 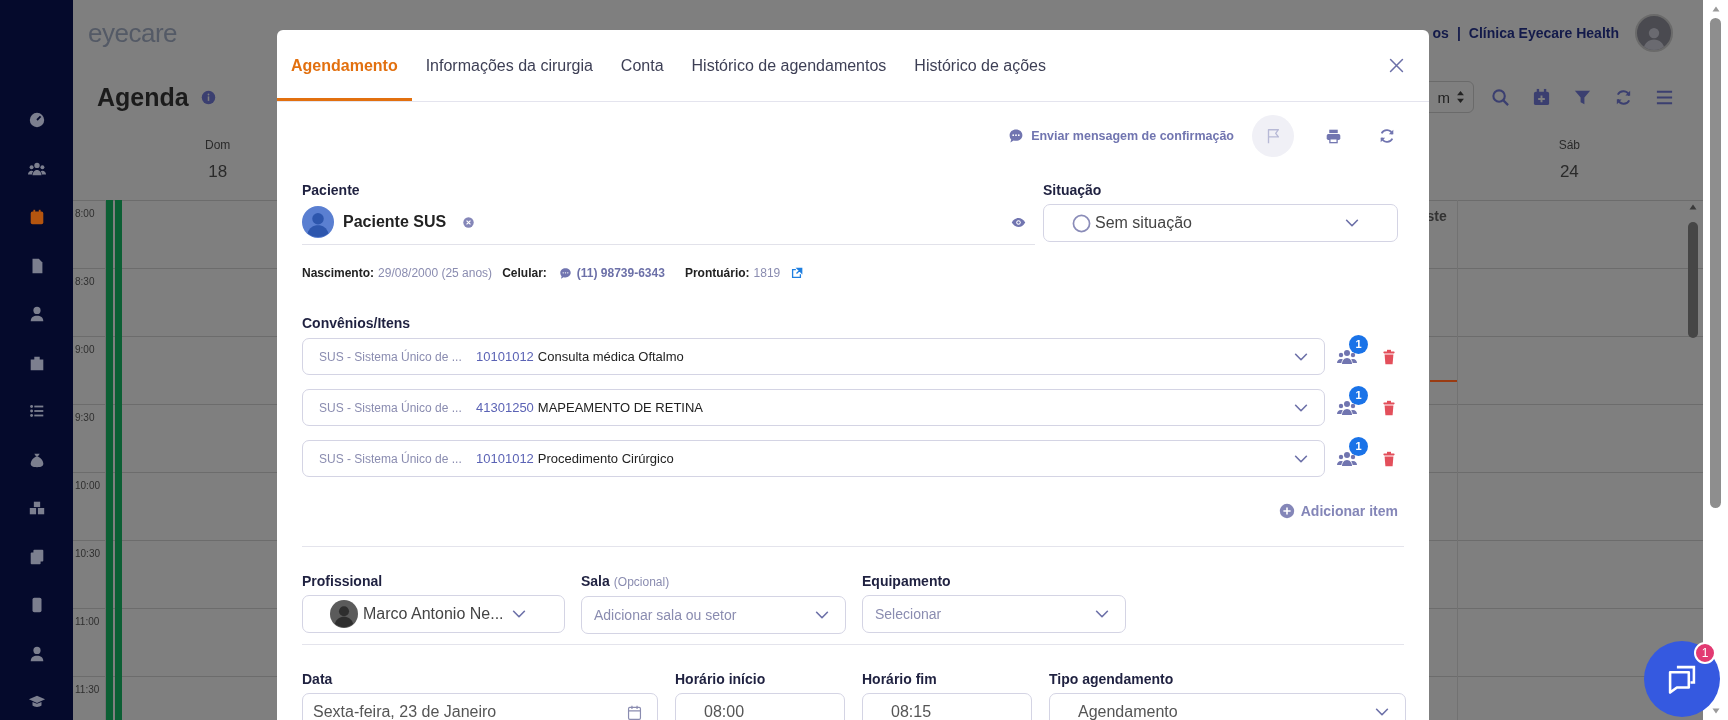 I want to click on field-label: Convênios/Itens, so click(x=357, y=323).